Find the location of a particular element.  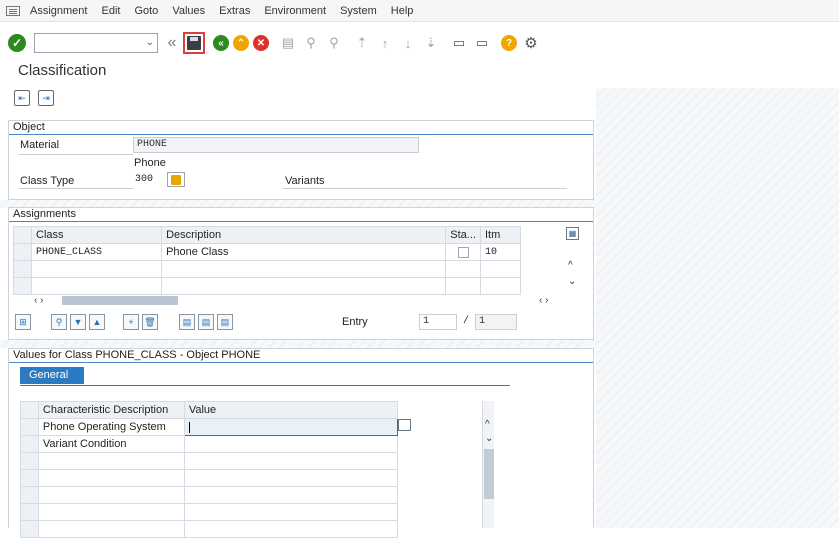

select-all-icon: ▤ is located at coordinates (187, 322).